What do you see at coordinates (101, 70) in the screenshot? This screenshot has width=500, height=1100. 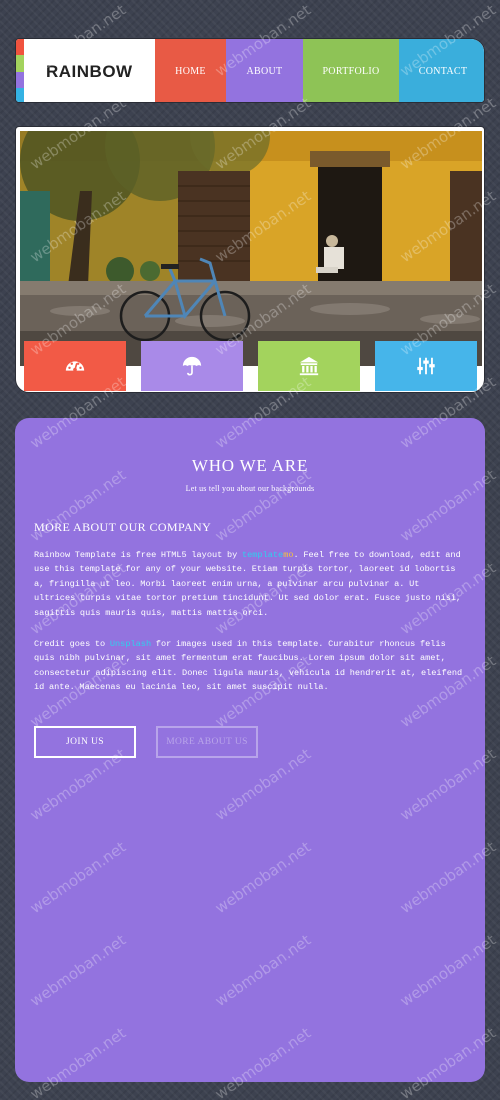 I see `site-logo: RAINBOW` at bounding box center [101, 70].